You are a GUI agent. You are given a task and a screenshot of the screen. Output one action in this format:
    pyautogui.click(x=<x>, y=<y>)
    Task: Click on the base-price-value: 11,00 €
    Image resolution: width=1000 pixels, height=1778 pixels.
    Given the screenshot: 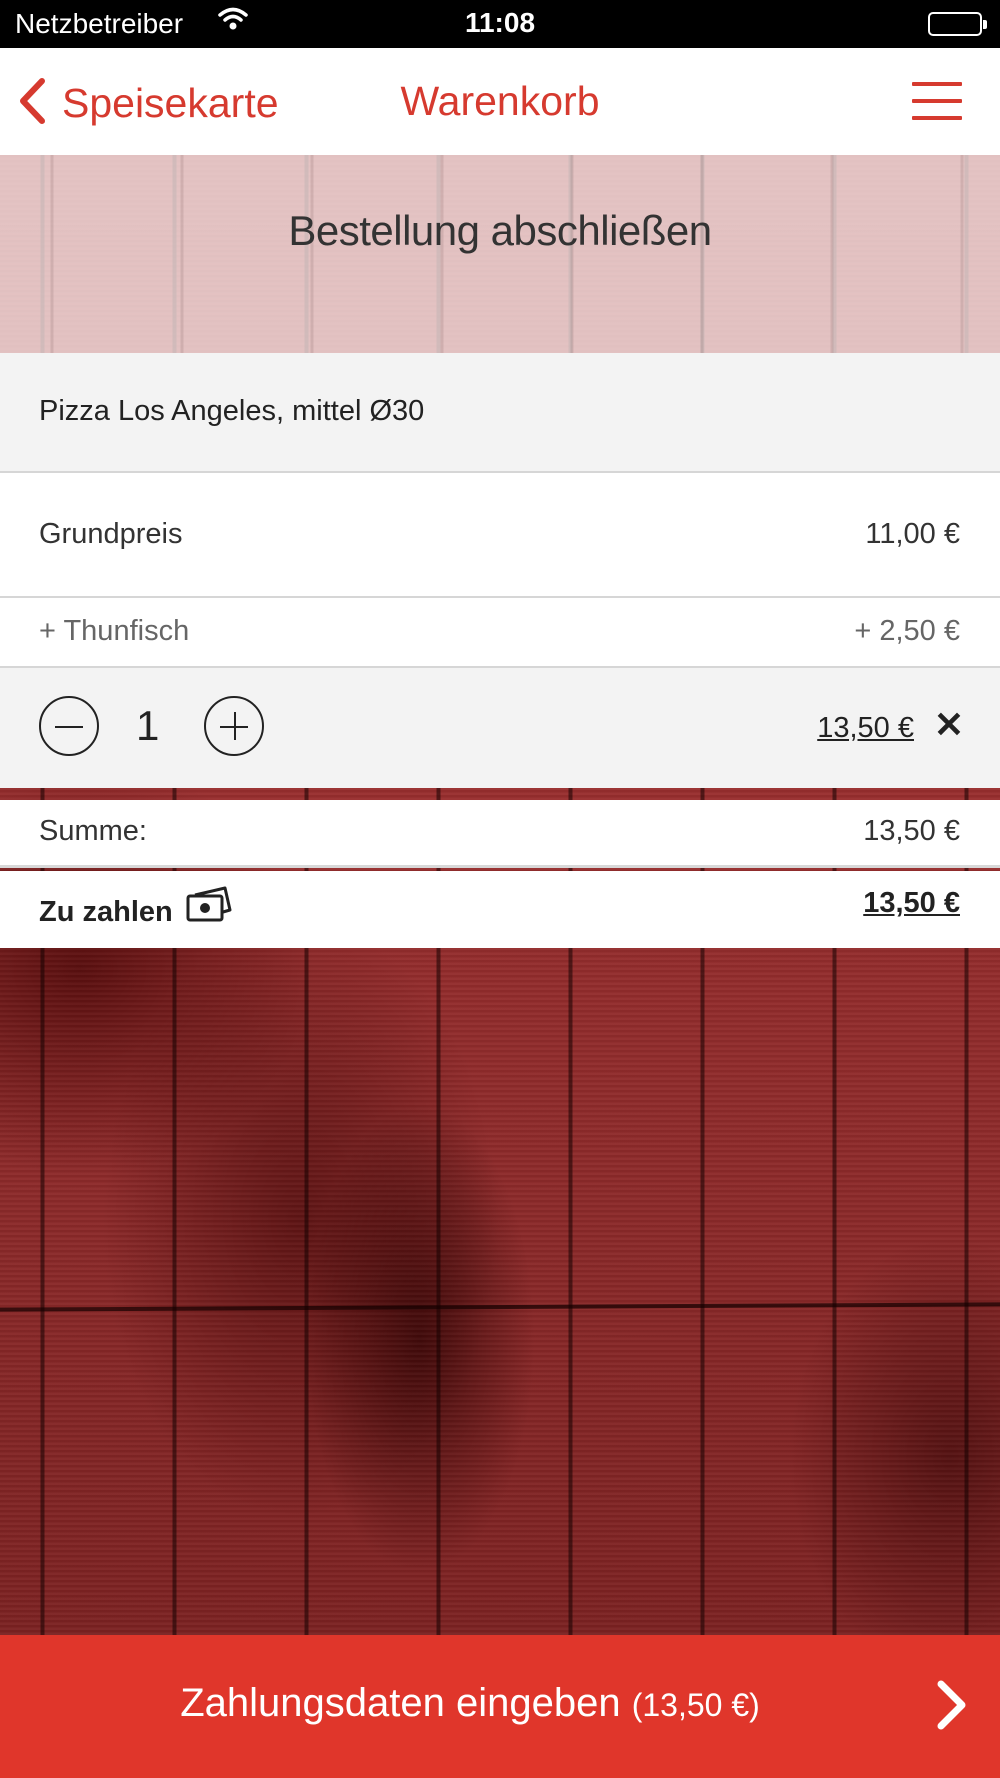 What is the action you would take?
    pyautogui.click(x=912, y=534)
    